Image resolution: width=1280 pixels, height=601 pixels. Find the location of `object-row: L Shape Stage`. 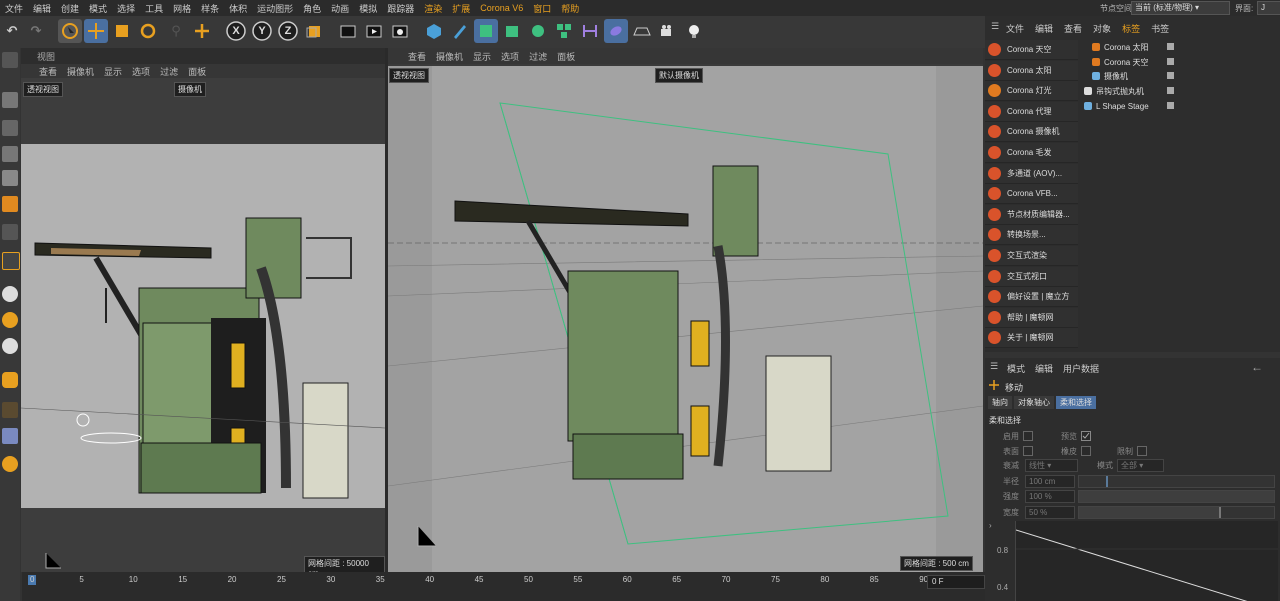

object-row: L Shape Stage is located at coordinates (1180, 106).